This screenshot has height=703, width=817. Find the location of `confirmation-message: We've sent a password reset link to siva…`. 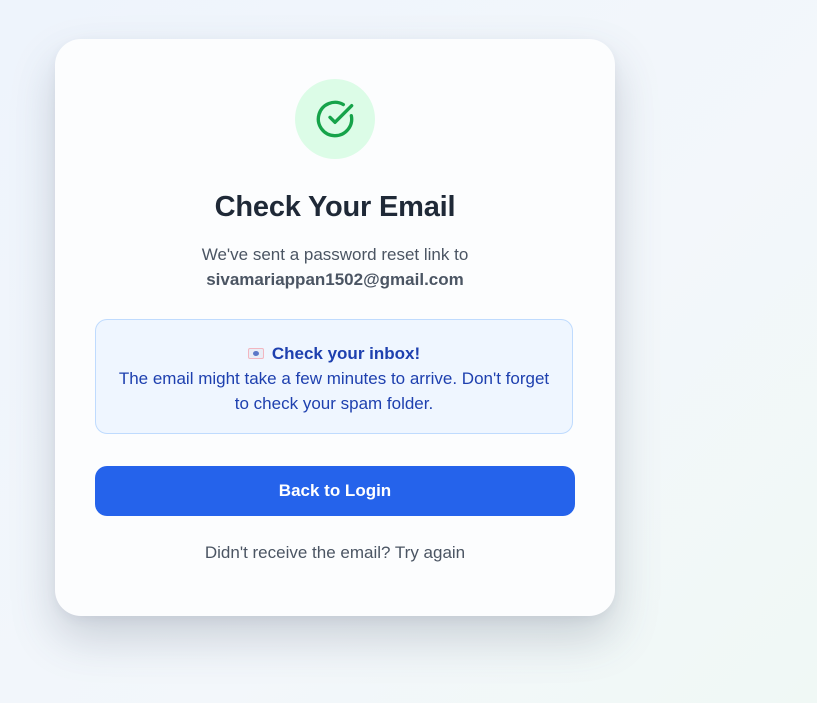

confirmation-message: We've sent a password reset link to siva… is located at coordinates (335, 267).